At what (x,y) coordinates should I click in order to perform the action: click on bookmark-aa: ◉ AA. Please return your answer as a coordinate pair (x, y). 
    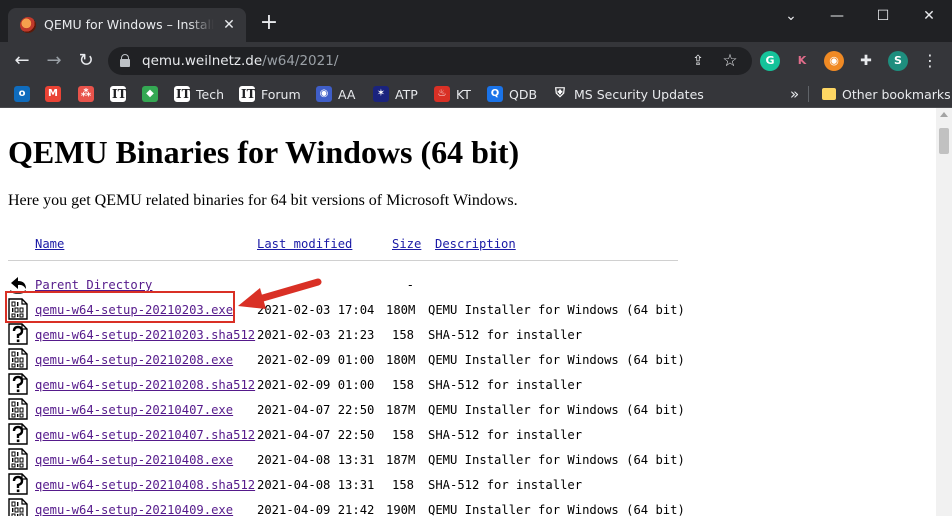
    Looking at the image, I should click on (335, 94).